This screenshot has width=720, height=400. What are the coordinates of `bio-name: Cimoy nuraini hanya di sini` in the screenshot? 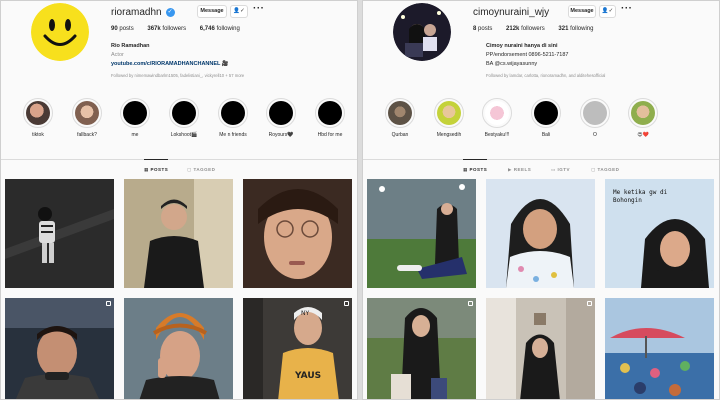 It's located at (522, 46).